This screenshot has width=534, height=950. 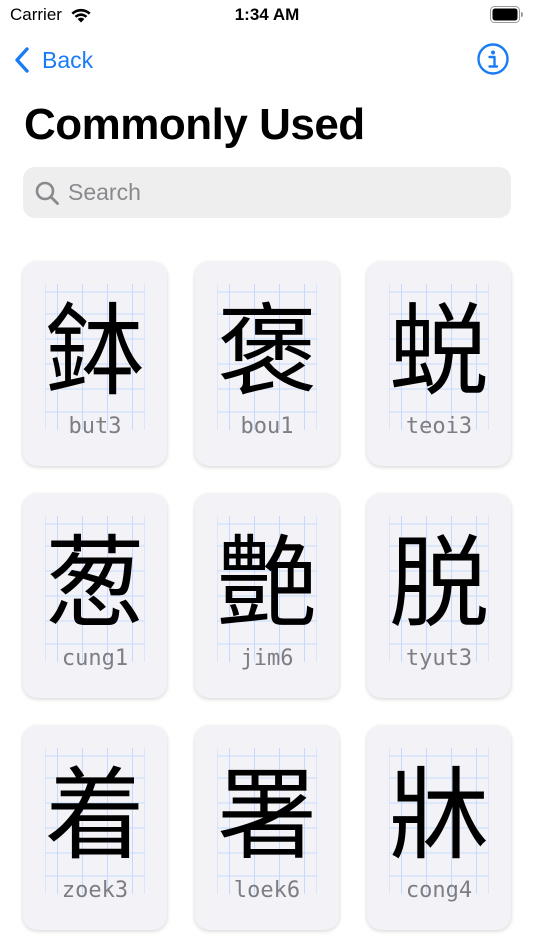 I want to click on romanization-label: zoek3, so click(x=95, y=890).